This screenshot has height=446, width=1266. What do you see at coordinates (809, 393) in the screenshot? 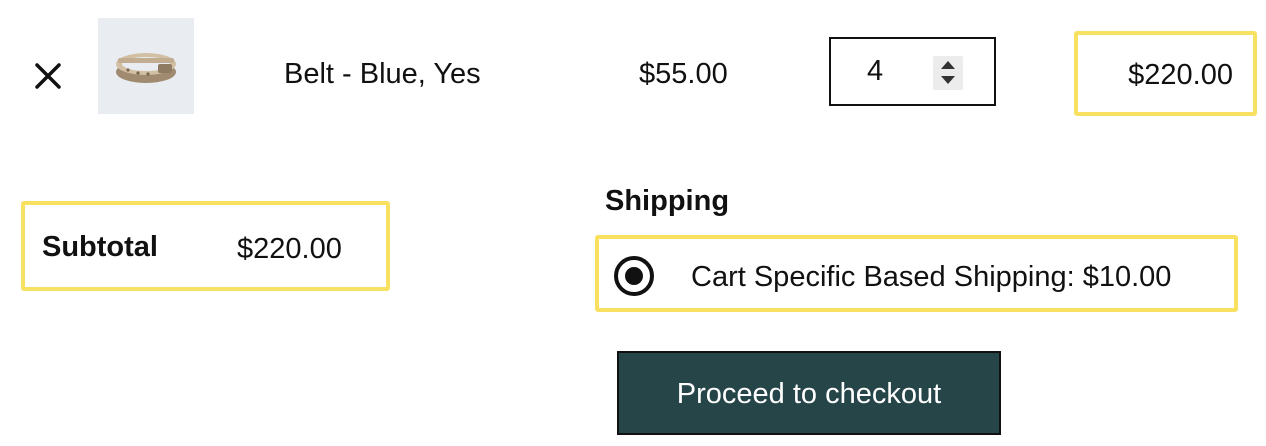
I see `proceed-to-checkout-button: Proceed to checkout` at bounding box center [809, 393].